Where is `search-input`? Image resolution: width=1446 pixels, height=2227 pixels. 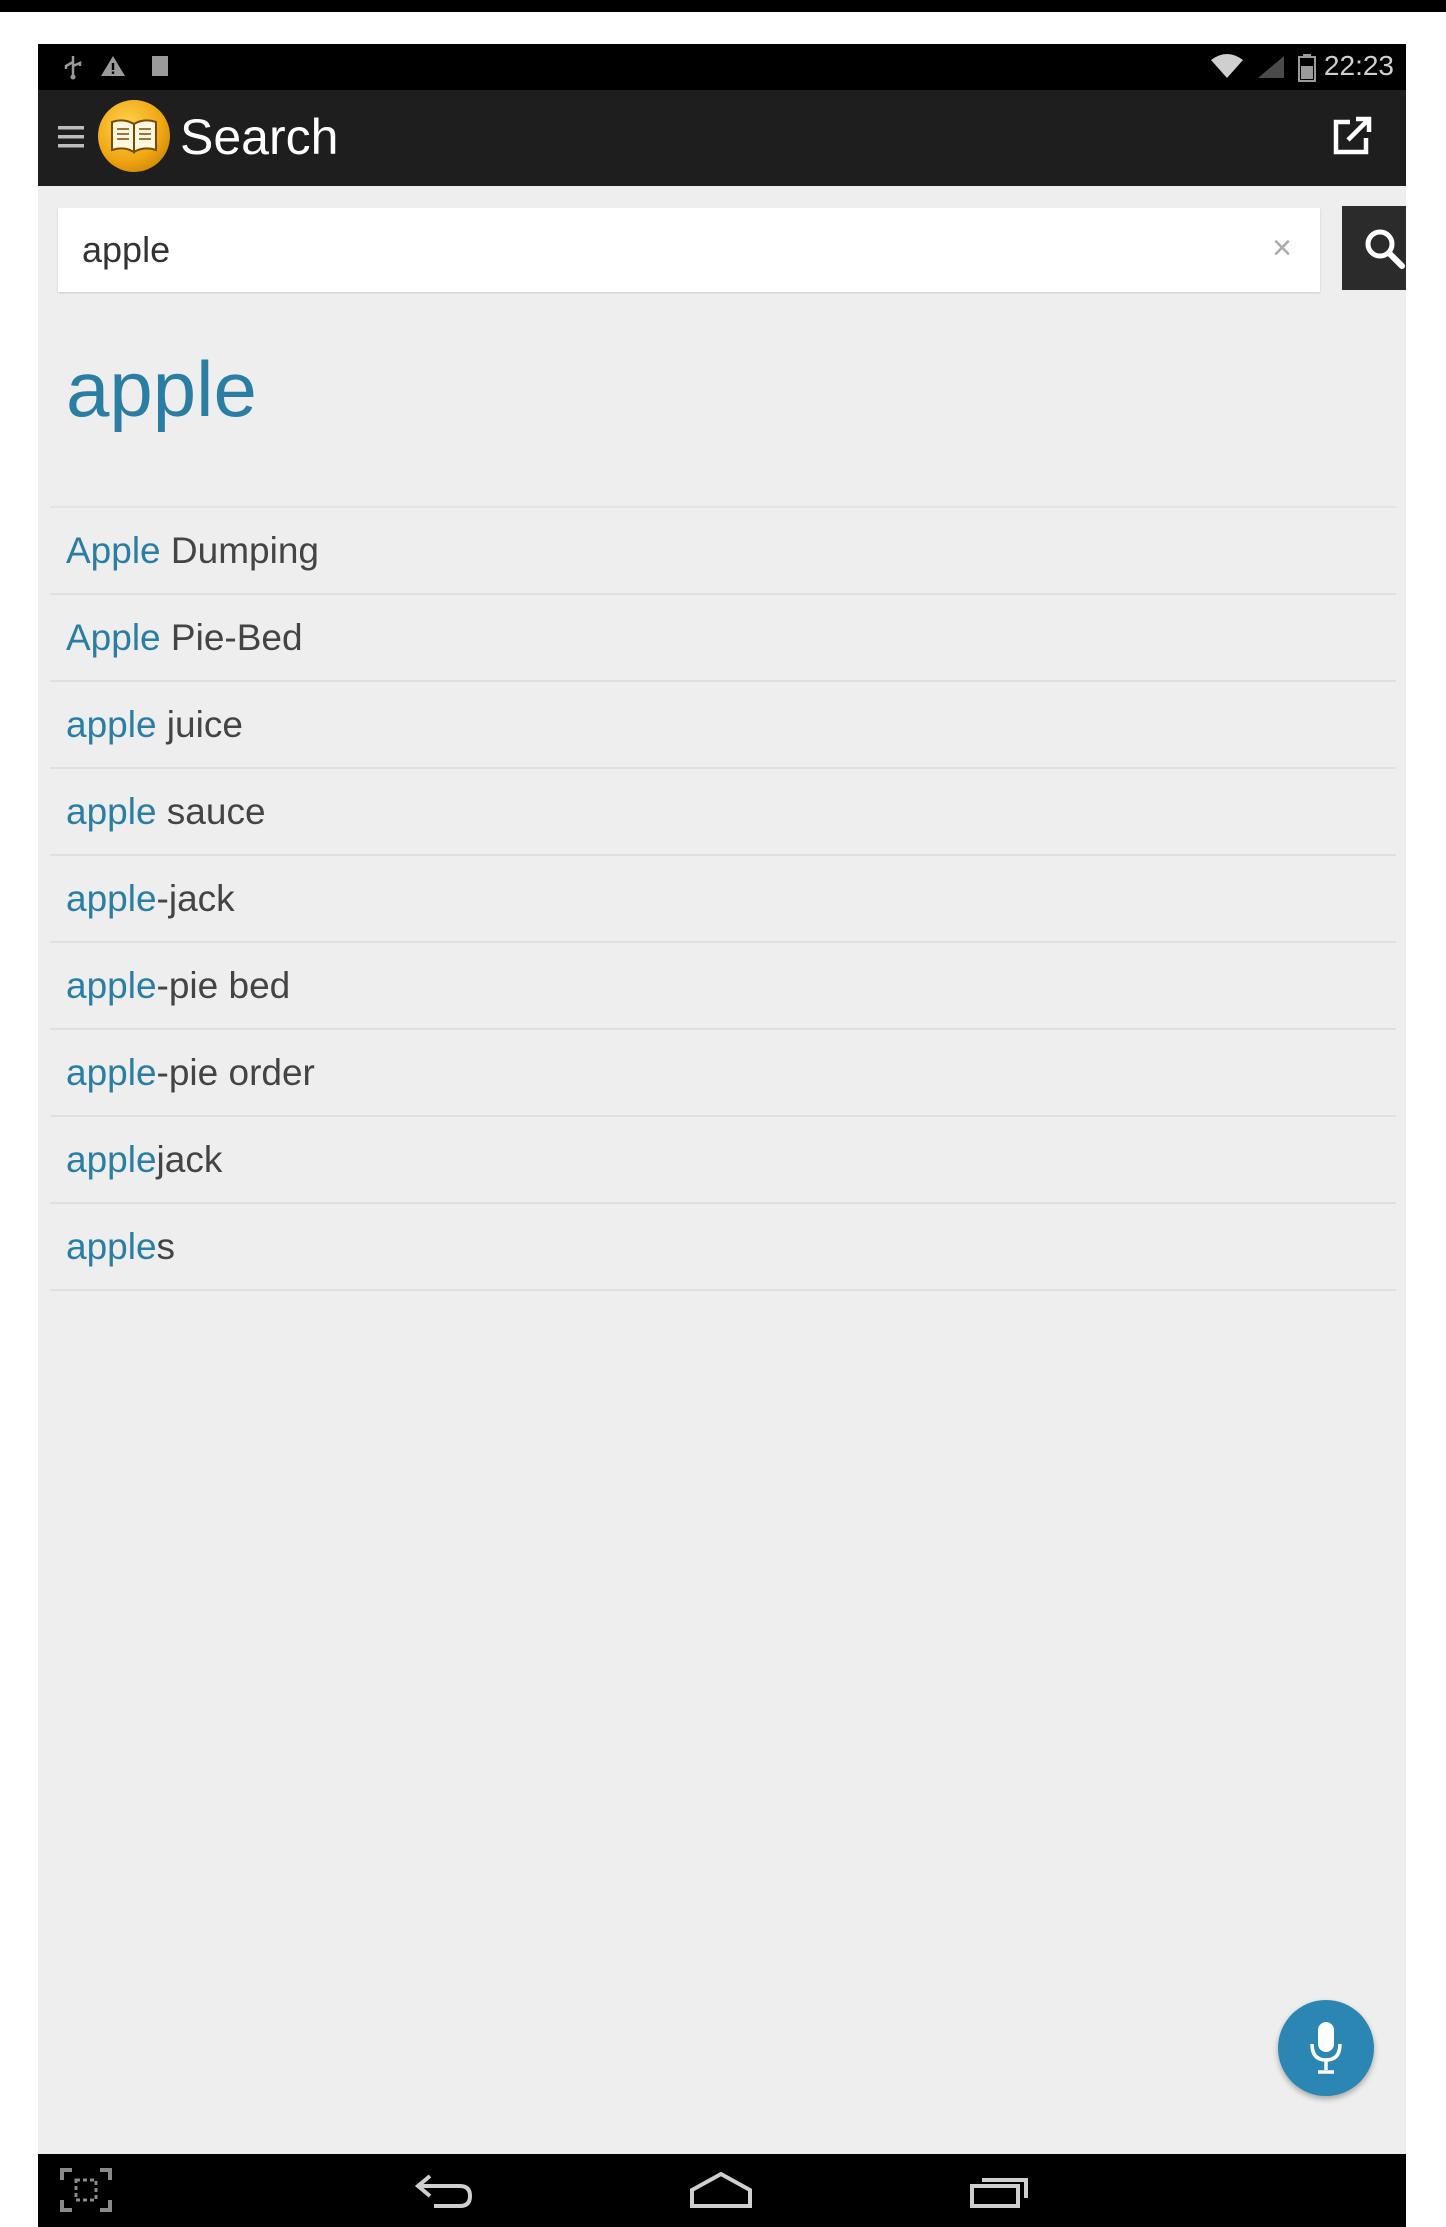
search-input is located at coordinates (648, 250).